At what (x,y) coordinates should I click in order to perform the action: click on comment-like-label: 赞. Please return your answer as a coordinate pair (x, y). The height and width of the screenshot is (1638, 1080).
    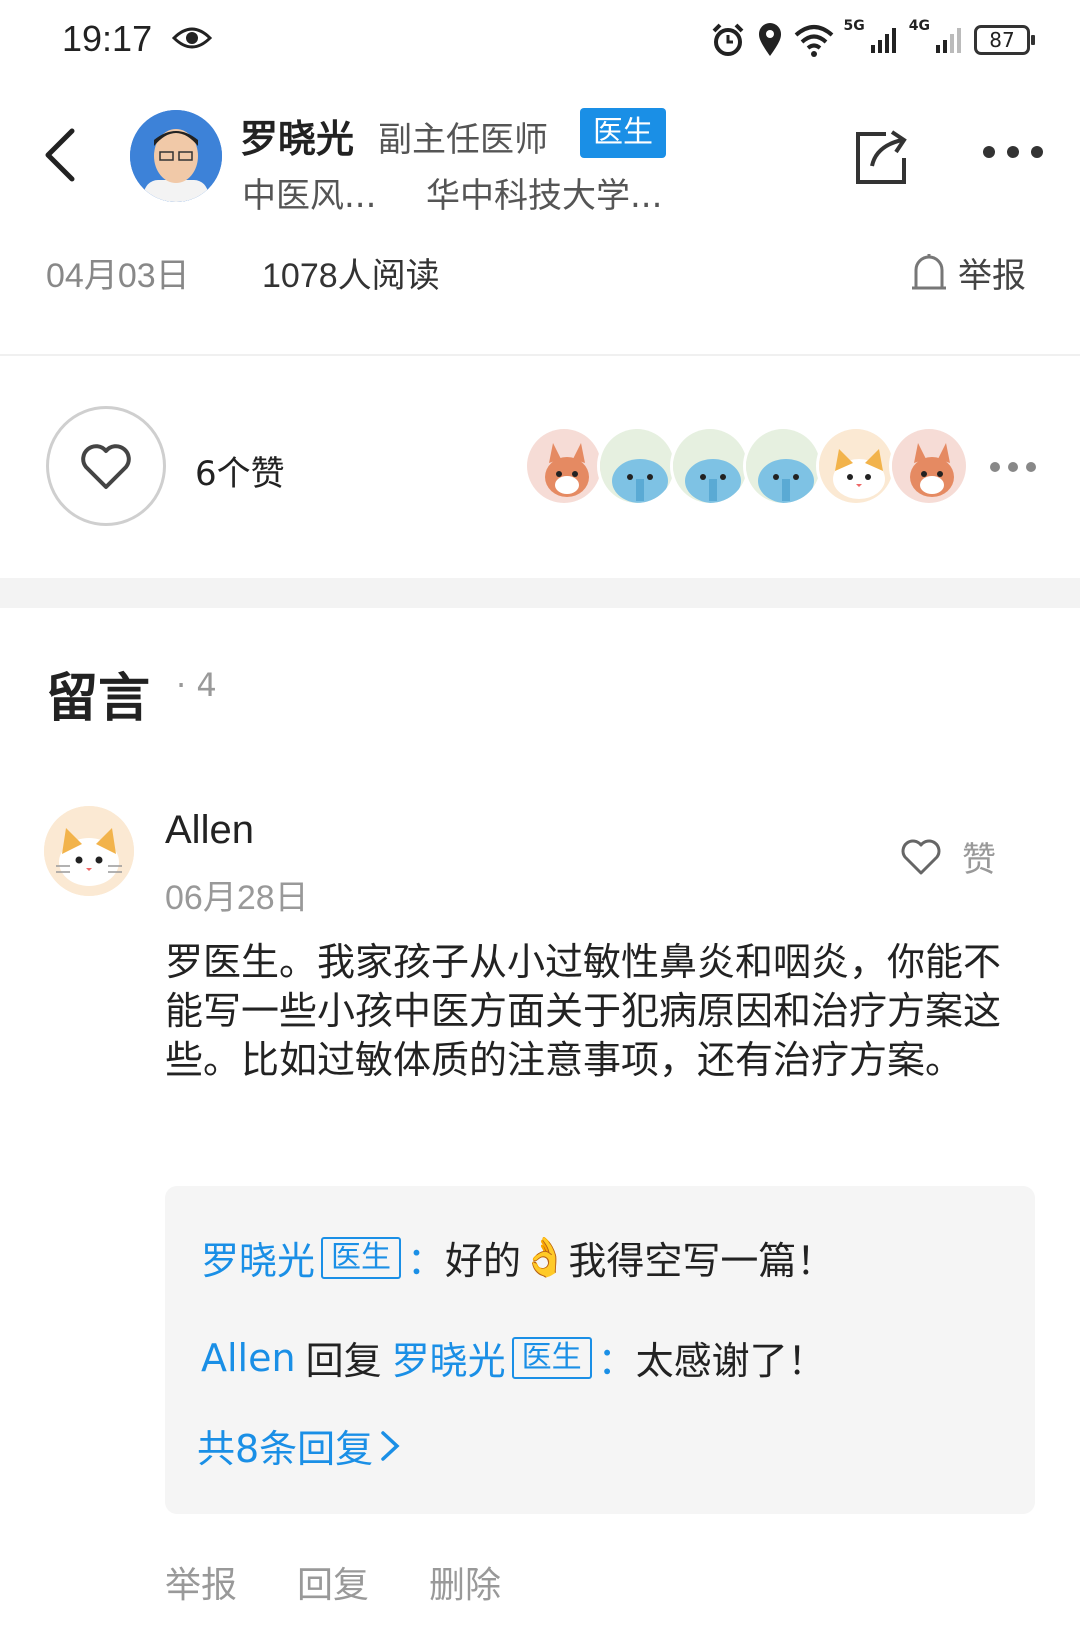
    Looking at the image, I should click on (979, 860).